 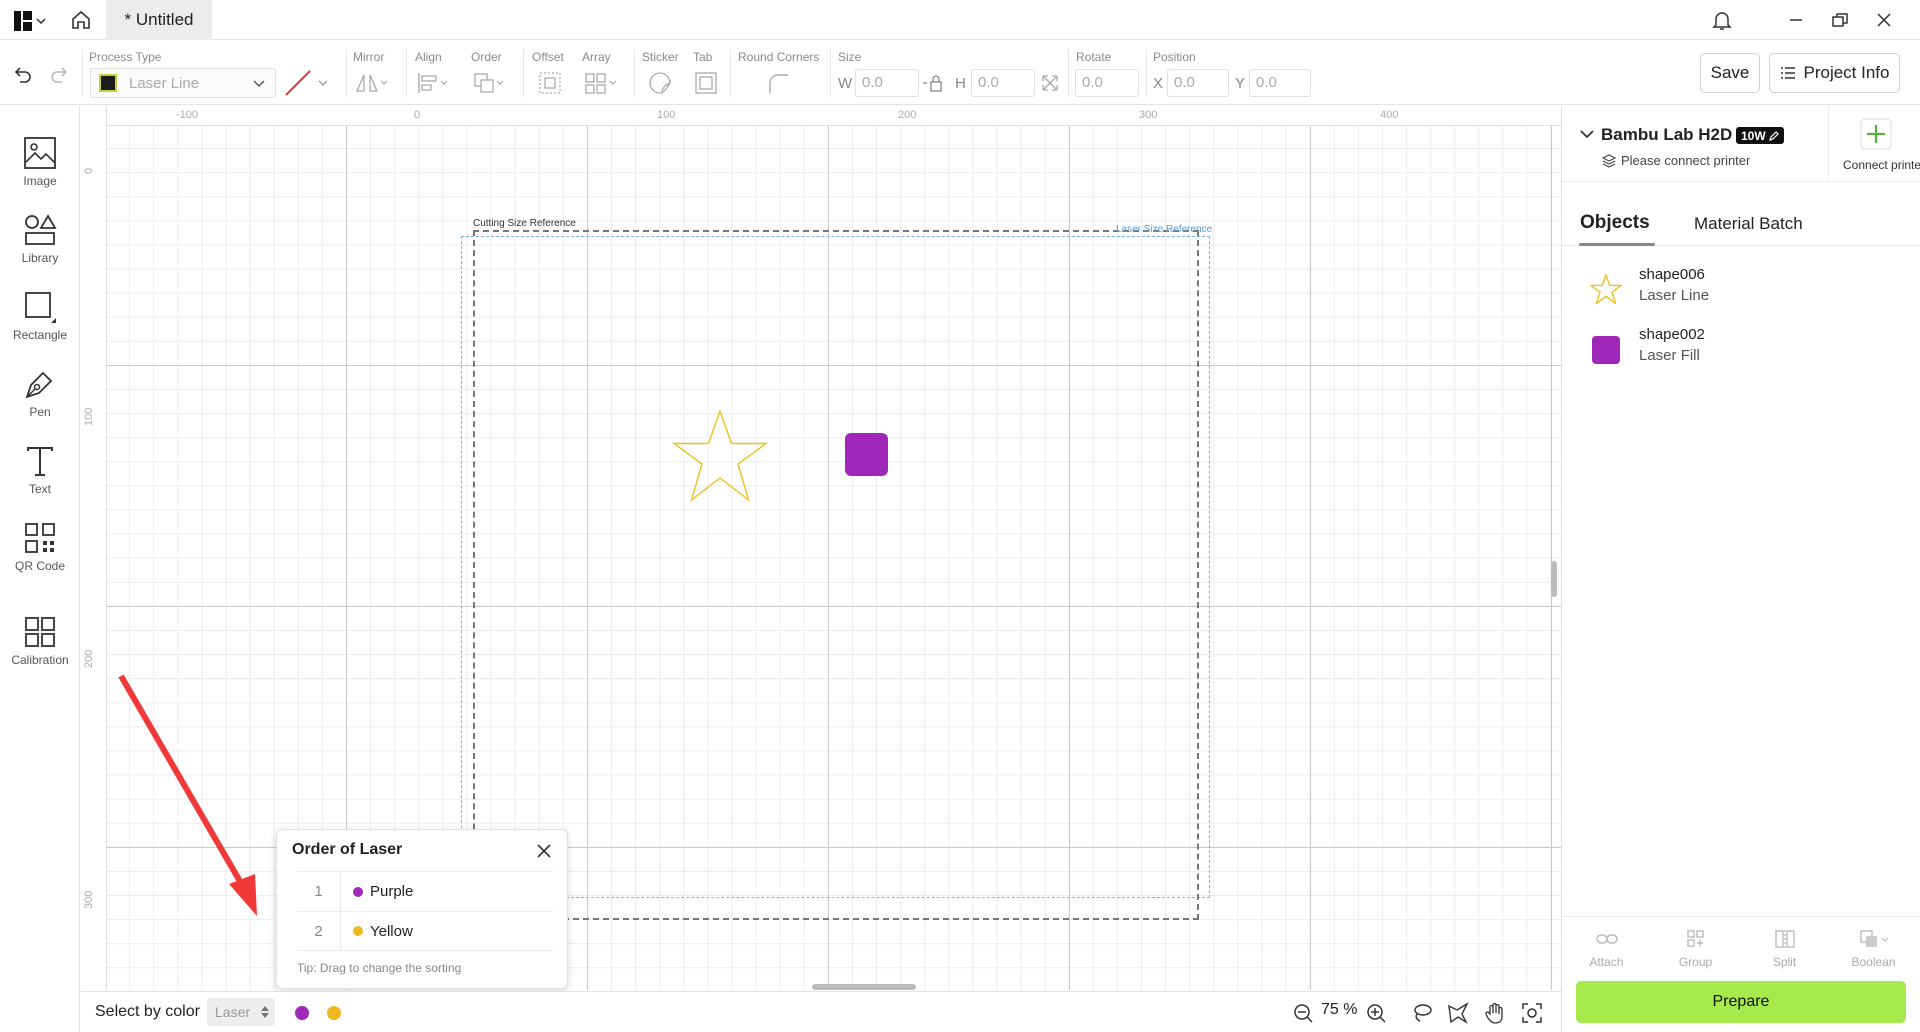 I want to click on order-icon, so click(x=490, y=83).